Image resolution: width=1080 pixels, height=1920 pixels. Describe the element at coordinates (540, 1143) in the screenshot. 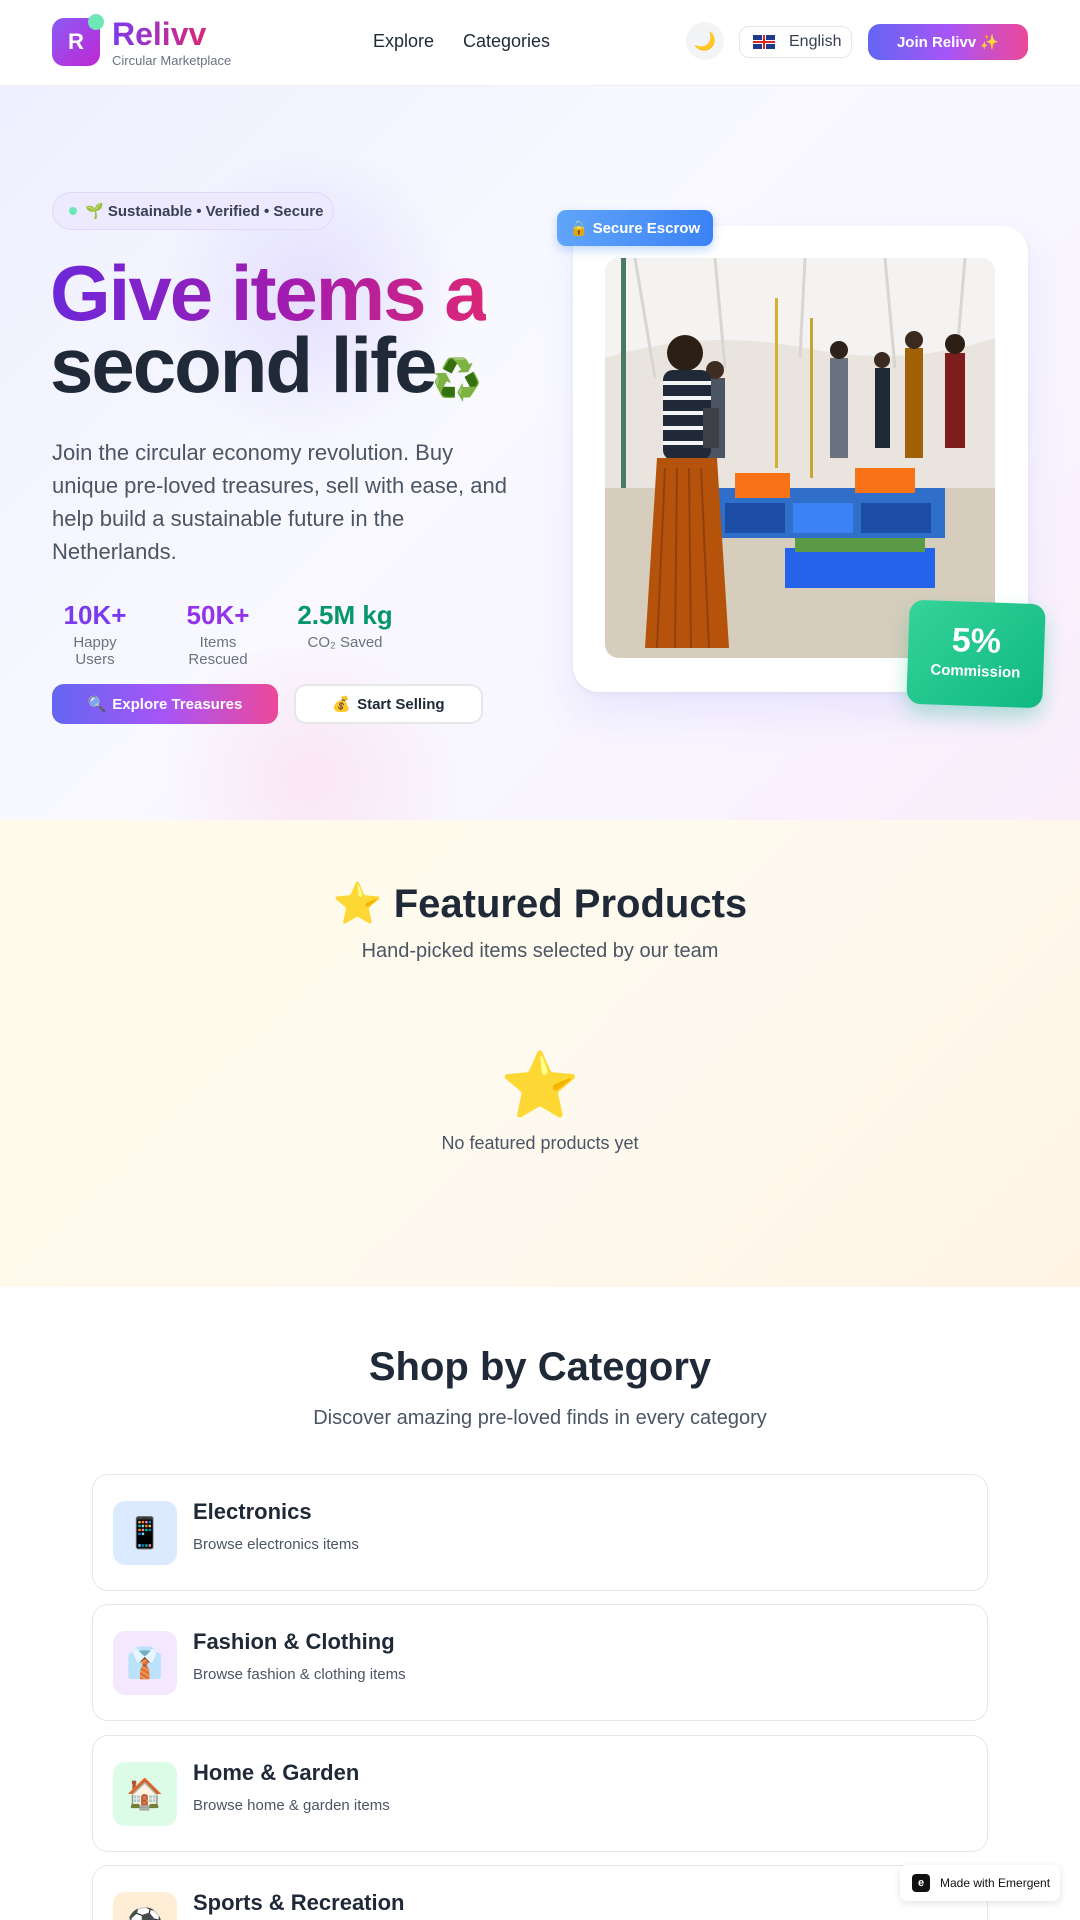

I see `empty-state-text: No featured products yet` at that location.